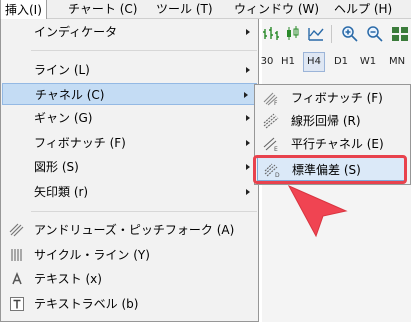  What do you see at coordinates (61, 192) in the screenshot?
I see `menu-item-label: 矢印類 (r)` at bounding box center [61, 192].